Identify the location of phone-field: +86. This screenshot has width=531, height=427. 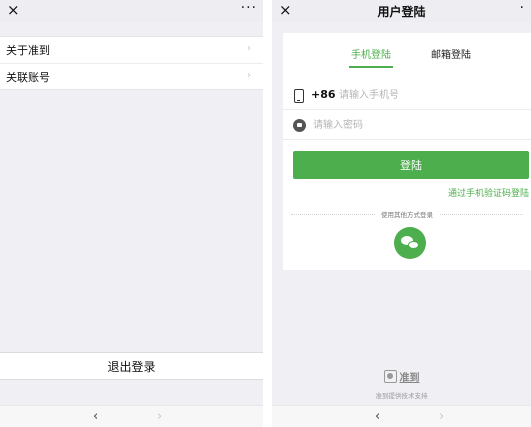
(407, 95).